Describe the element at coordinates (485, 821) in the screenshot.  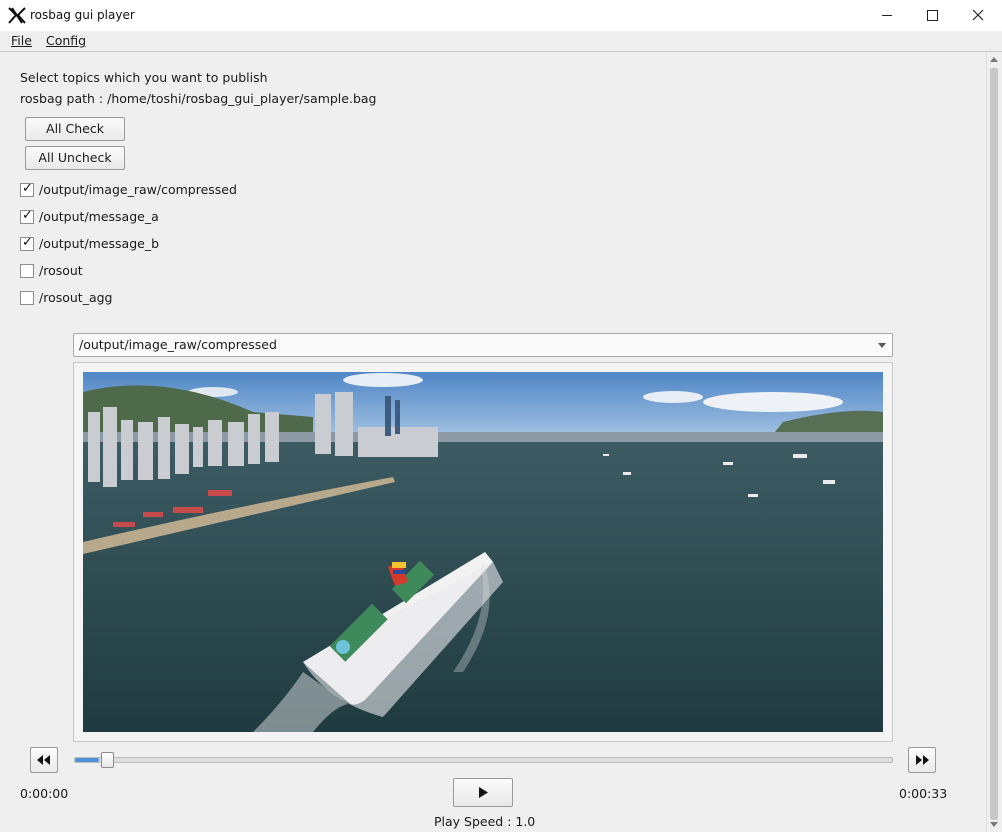
I see `play-speed-label: Play Speed : 1.0` at that location.